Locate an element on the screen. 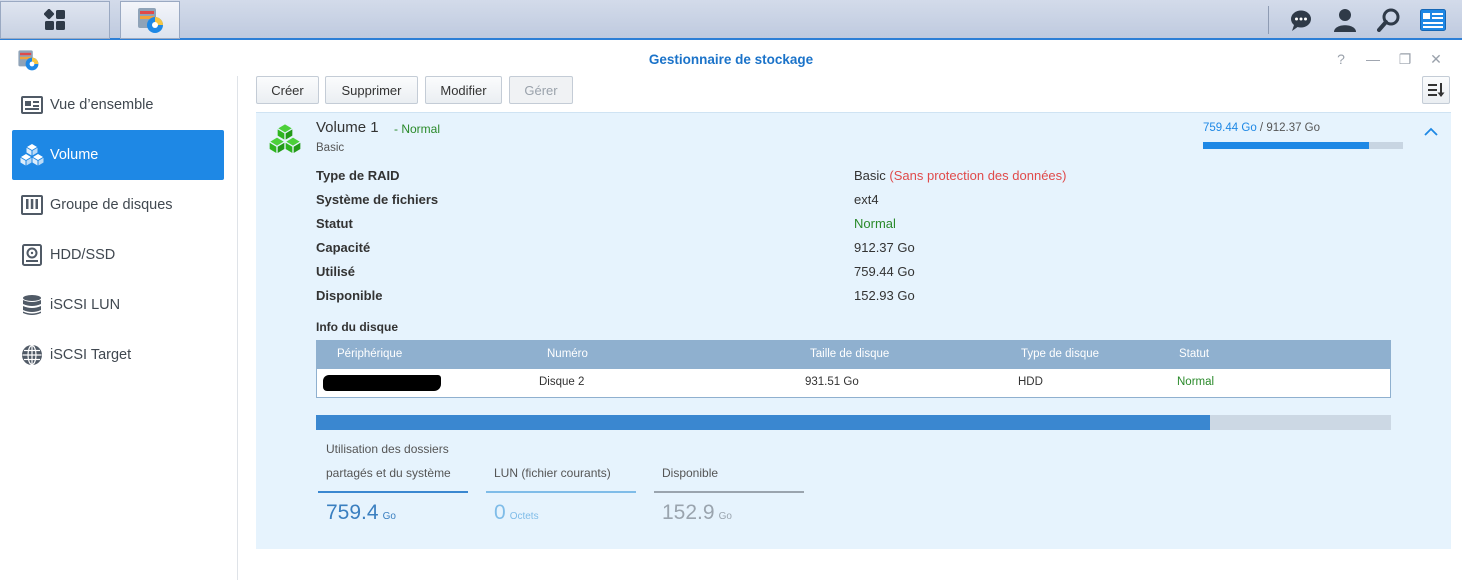  minimize-button: — is located at coordinates (1373, 59).